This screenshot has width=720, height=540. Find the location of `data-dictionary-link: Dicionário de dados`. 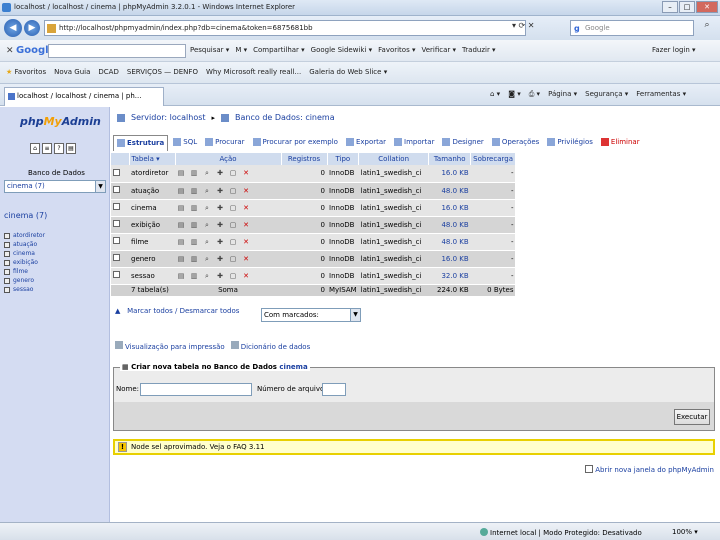

data-dictionary-link: Dicionário de dados is located at coordinates (270, 346).